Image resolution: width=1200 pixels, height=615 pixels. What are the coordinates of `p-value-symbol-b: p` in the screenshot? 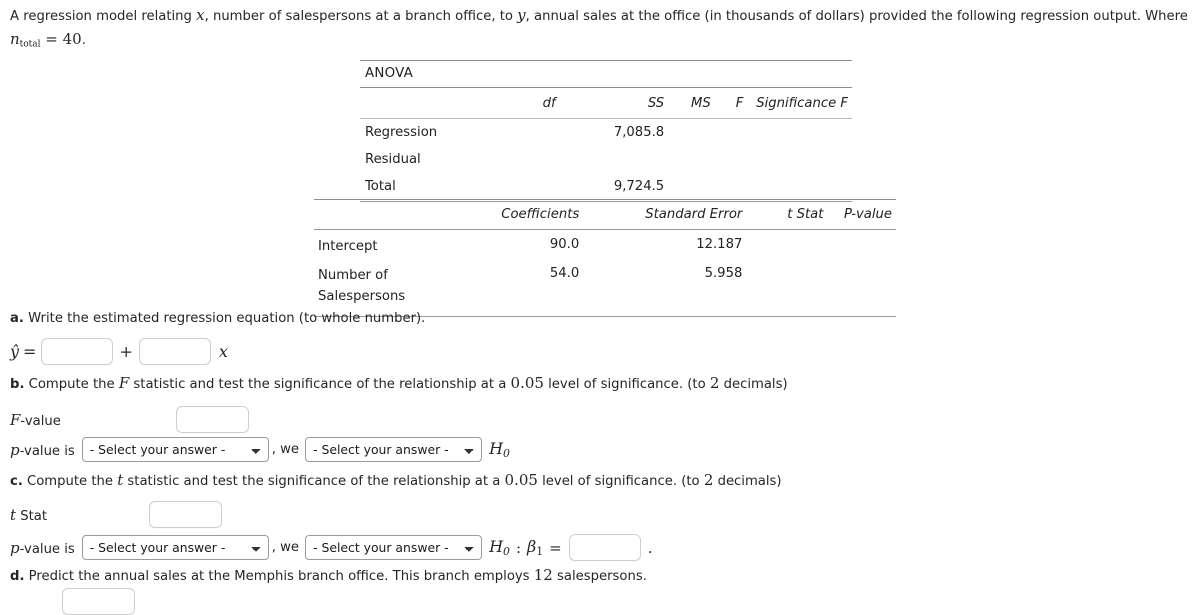 It's located at (15, 449).